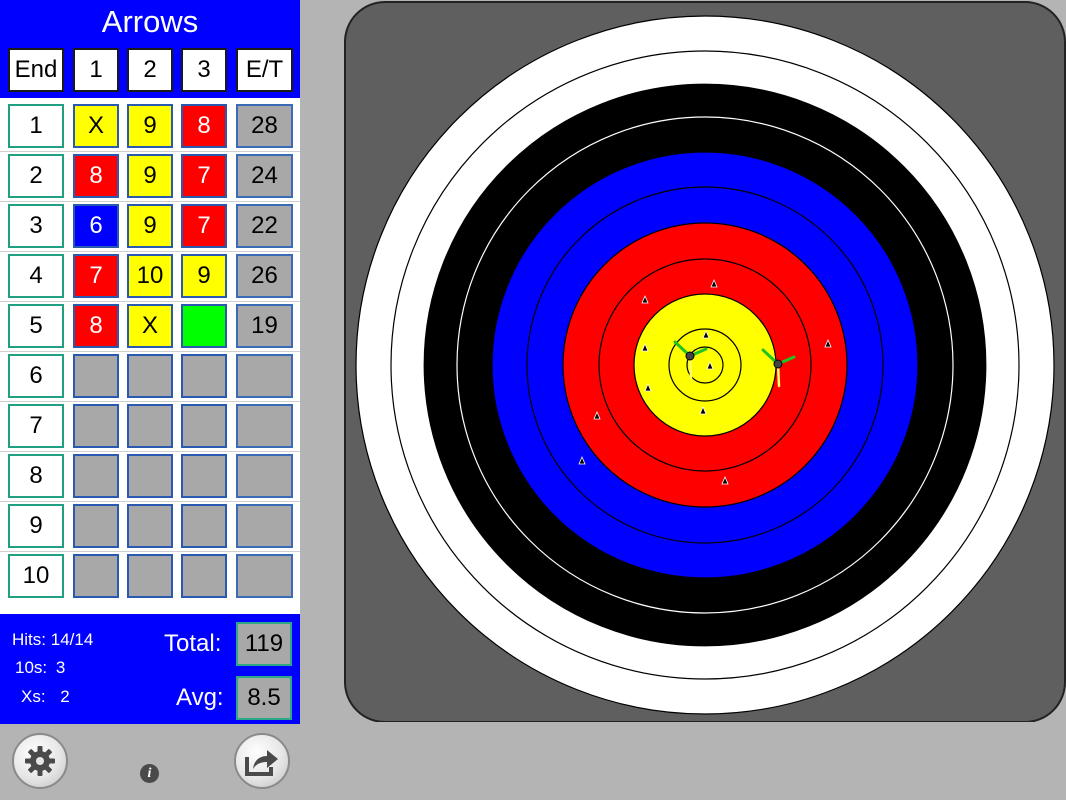 The height and width of the screenshot is (800, 1066). What do you see at coordinates (150, 70) in the screenshot?
I see `header-arrow-2: 2` at bounding box center [150, 70].